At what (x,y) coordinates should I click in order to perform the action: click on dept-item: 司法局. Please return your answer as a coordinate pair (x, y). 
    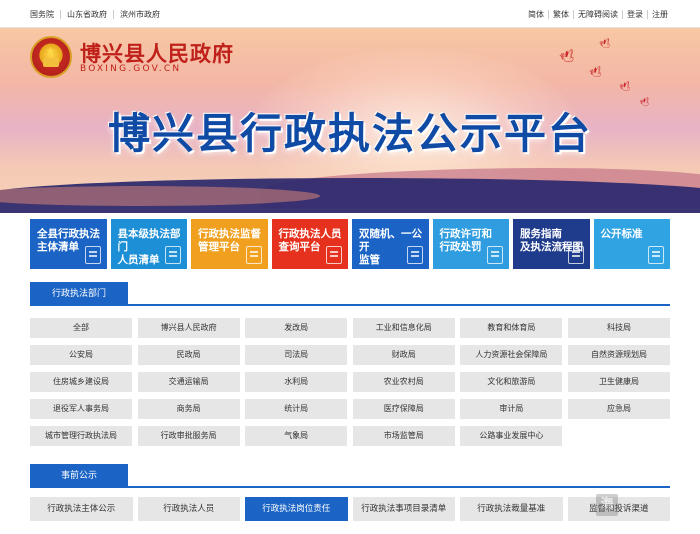
    Looking at the image, I should click on (296, 355).